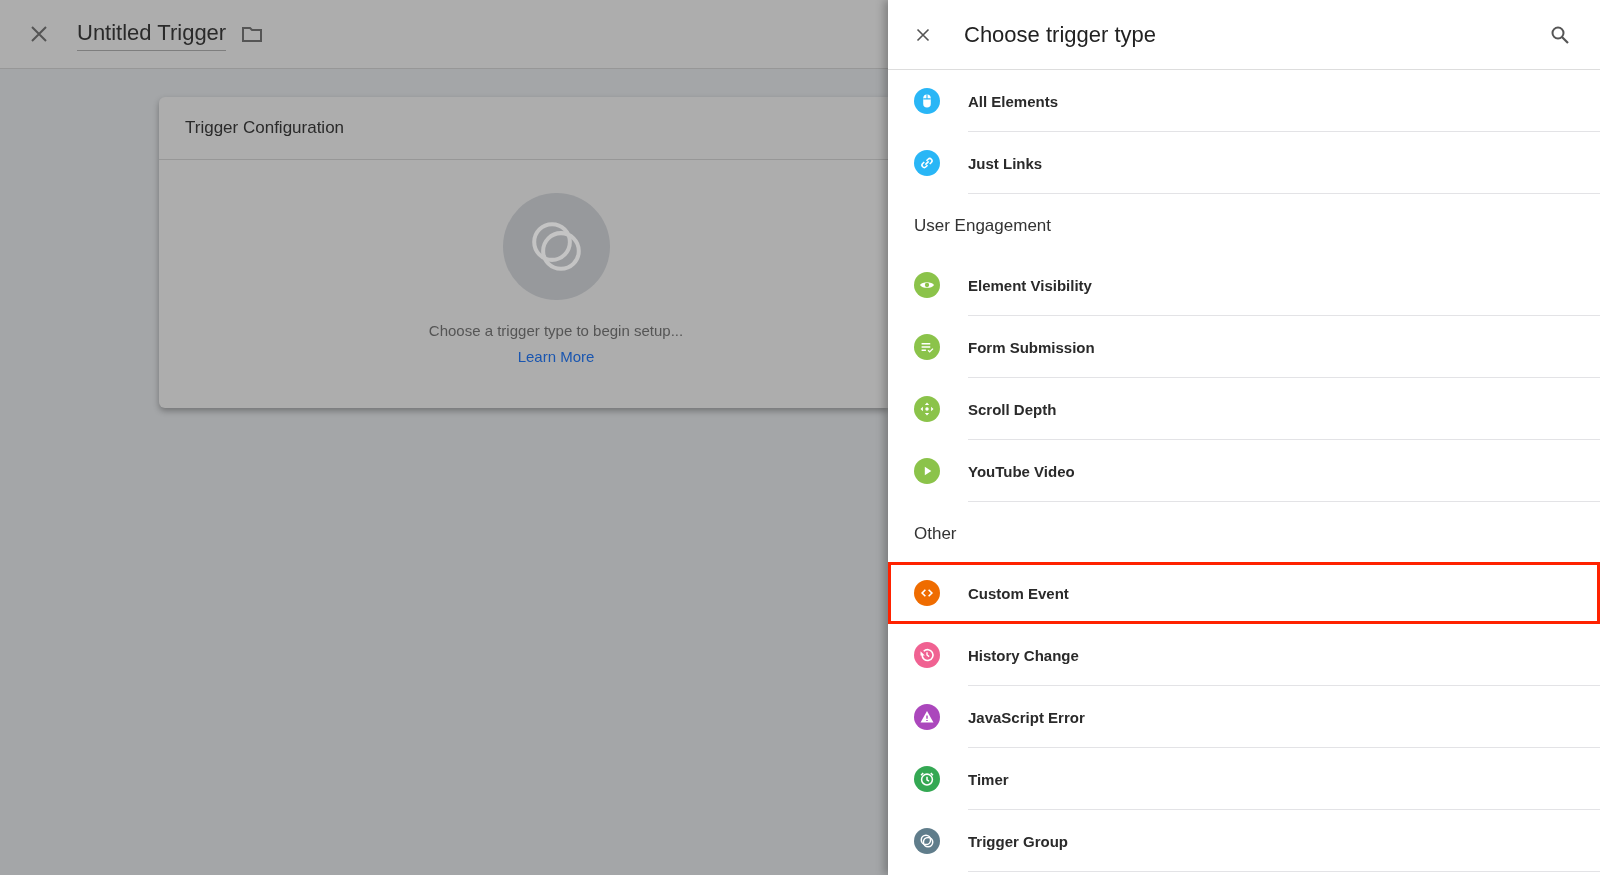 This screenshot has height=875, width=1600. I want to click on trigger-type-item: Timer, so click(1244, 779).